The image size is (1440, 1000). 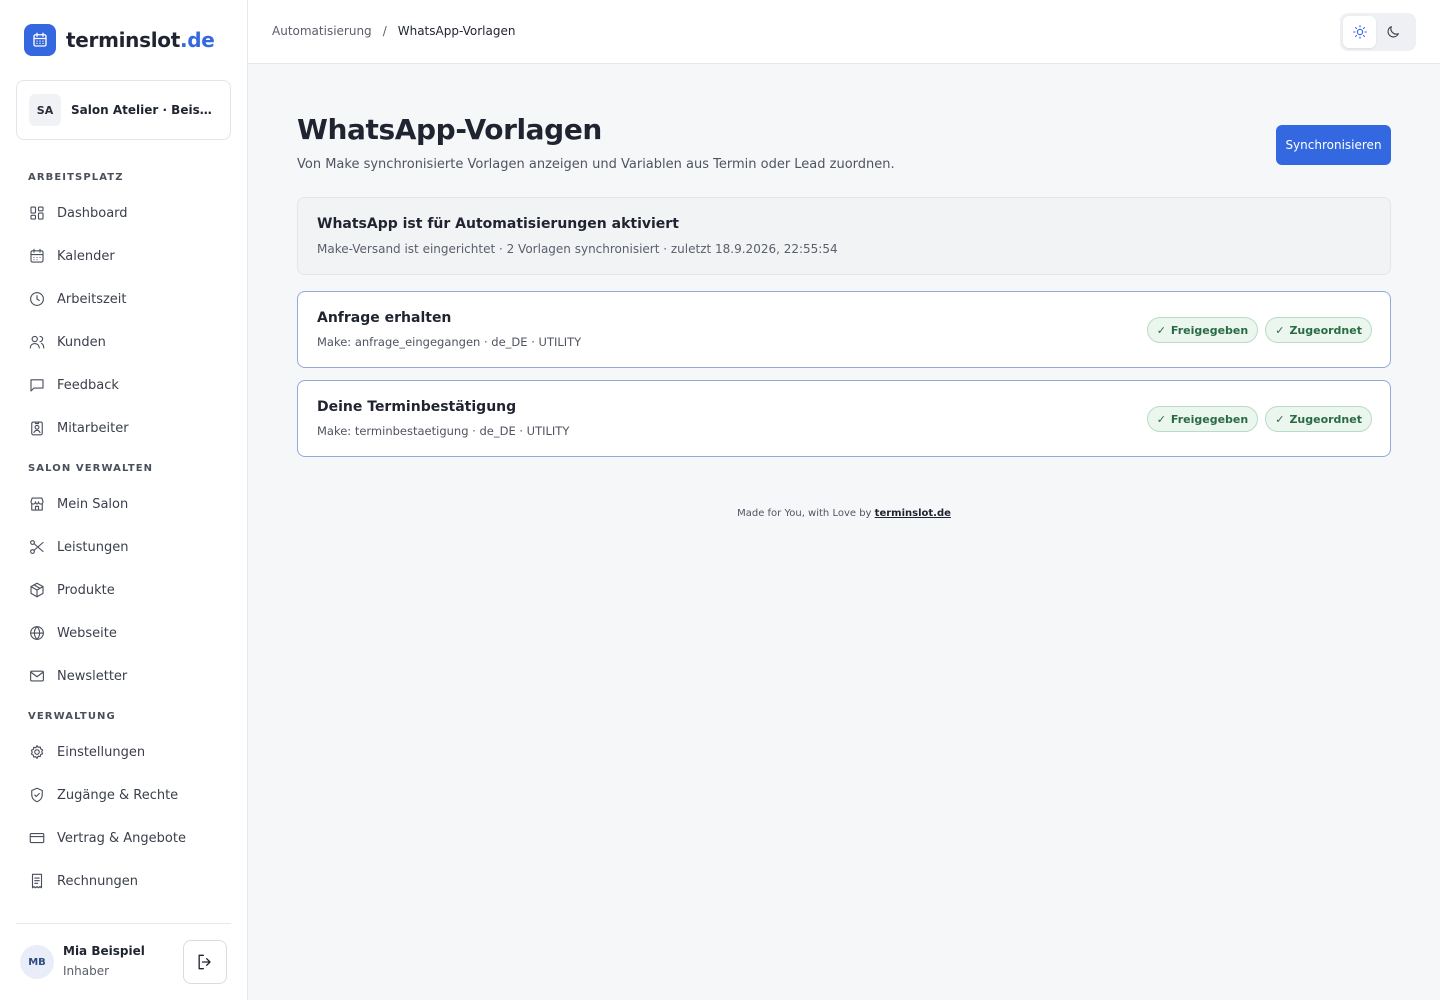 What do you see at coordinates (40, 40) in the screenshot?
I see `calendar-logo-icon` at bounding box center [40, 40].